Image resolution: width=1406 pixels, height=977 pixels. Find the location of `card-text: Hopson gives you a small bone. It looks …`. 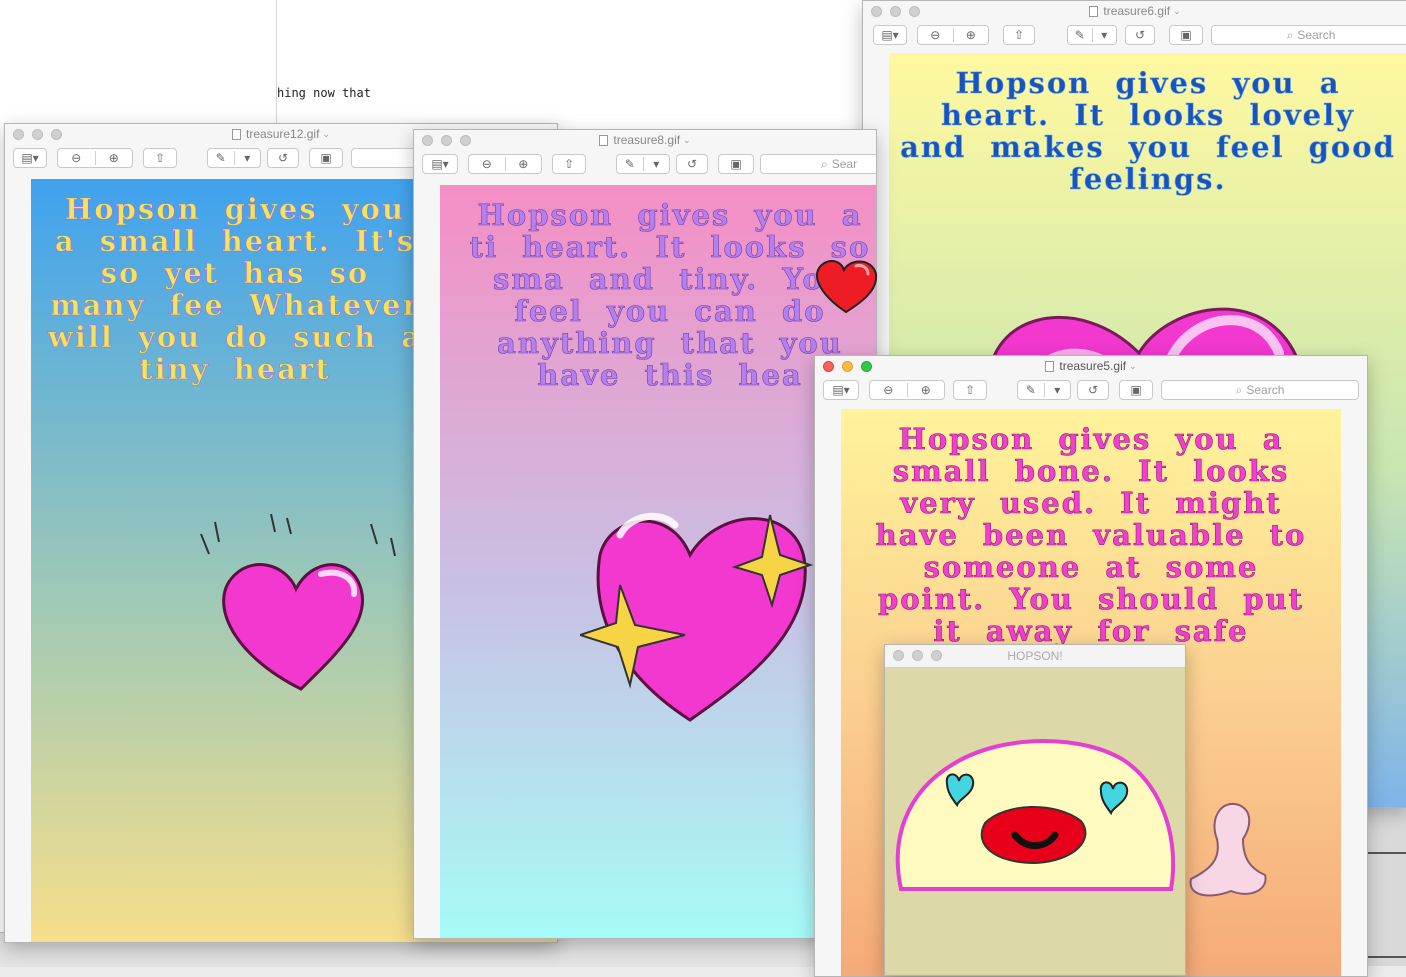

card-text: Hopson gives you a small bone. It looks … is located at coordinates (1091, 551).